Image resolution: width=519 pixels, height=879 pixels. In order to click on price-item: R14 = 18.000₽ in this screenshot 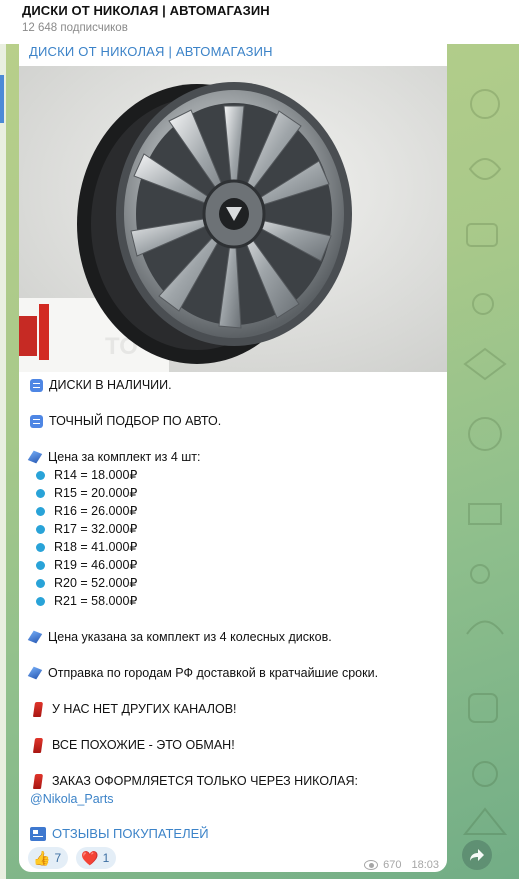, I will do `click(235, 475)`.